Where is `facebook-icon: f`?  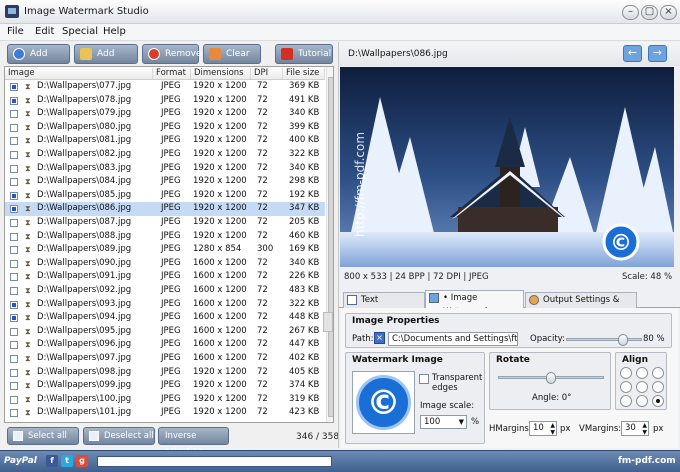
facebook-icon: f is located at coordinates (52, 461).